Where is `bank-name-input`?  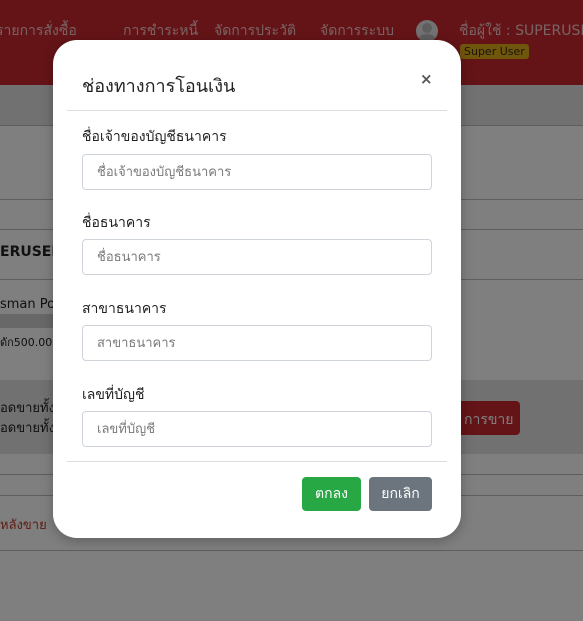 bank-name-input is located at coordinates (257, 257).